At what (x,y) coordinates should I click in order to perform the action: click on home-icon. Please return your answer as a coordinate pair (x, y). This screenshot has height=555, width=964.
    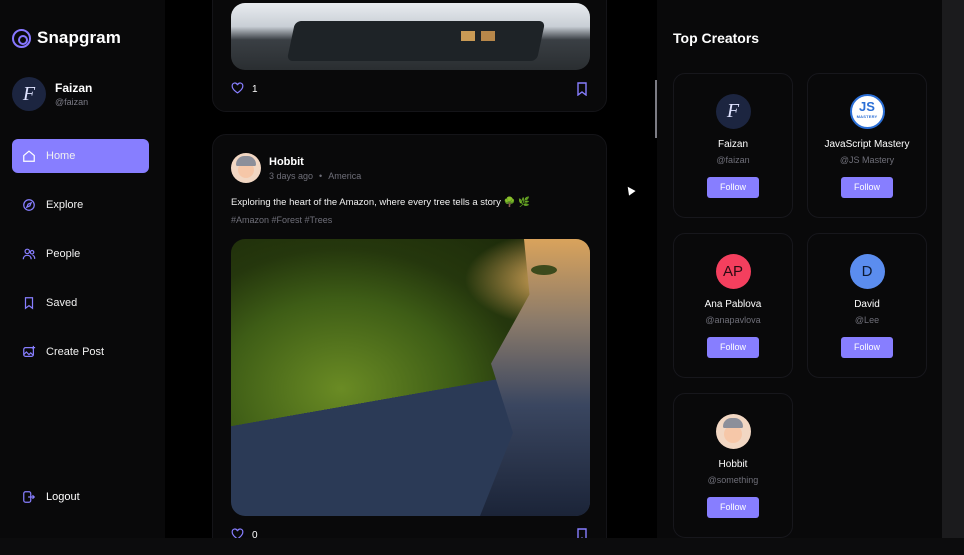
    Looking at the image, I should click on (29, 156).